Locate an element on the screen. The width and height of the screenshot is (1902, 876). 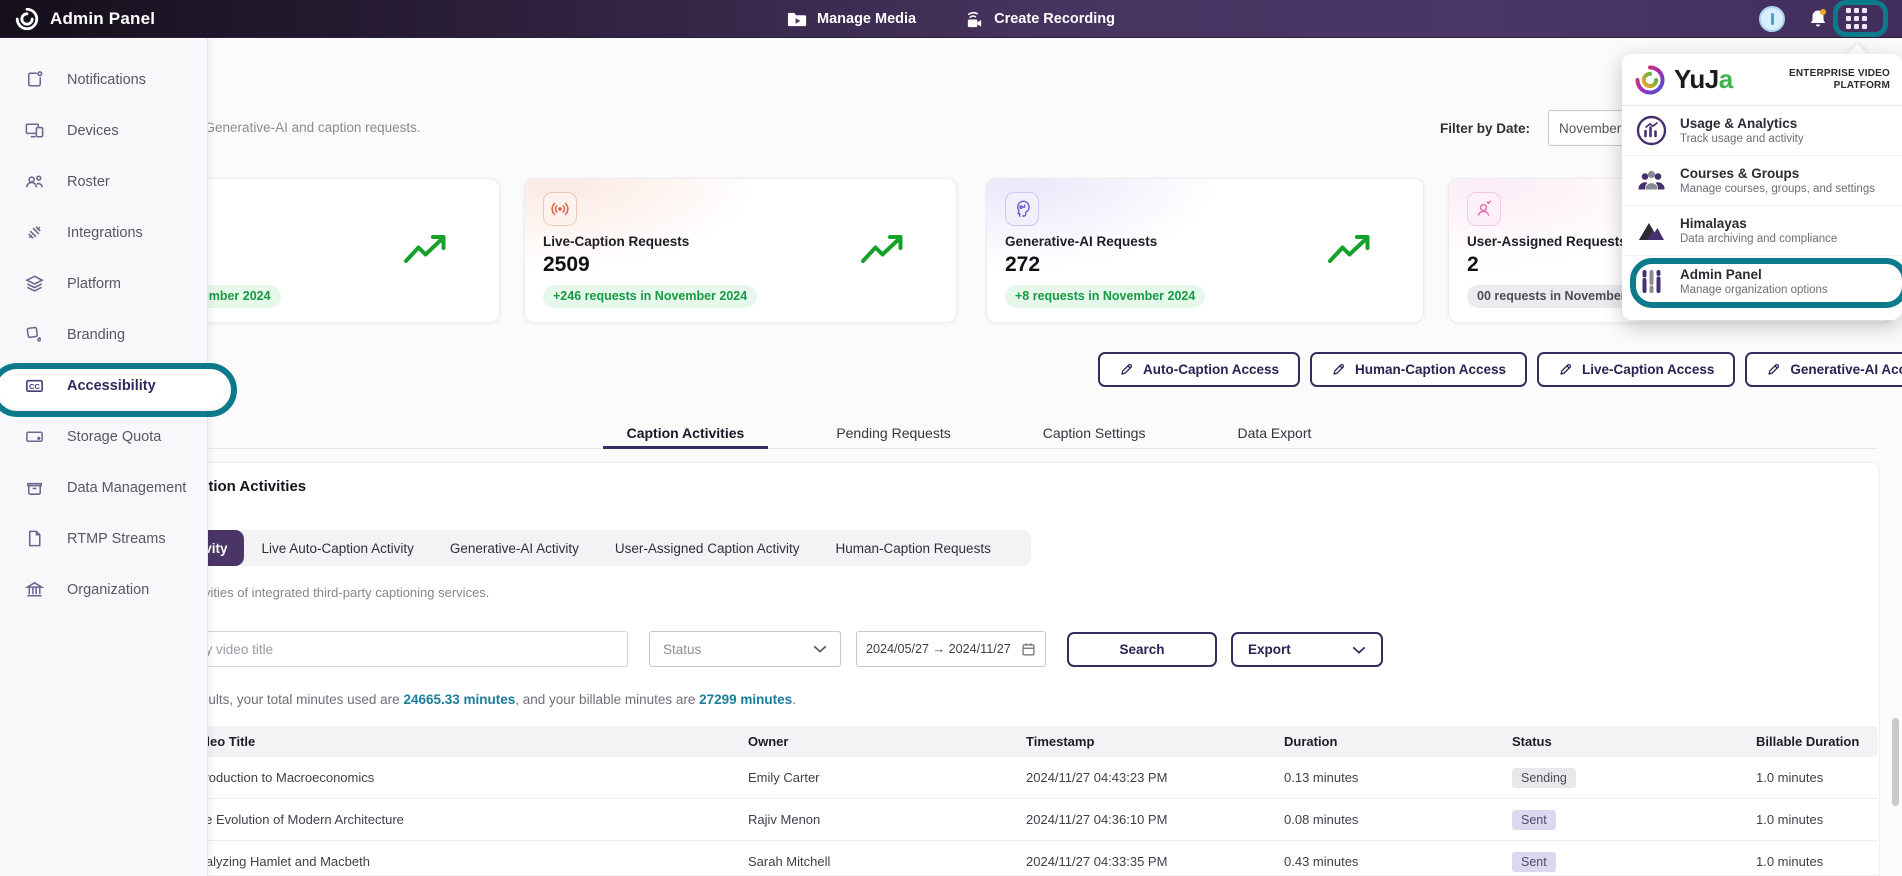
stat-card-value: 2509 is located at coordinates (566, 264).